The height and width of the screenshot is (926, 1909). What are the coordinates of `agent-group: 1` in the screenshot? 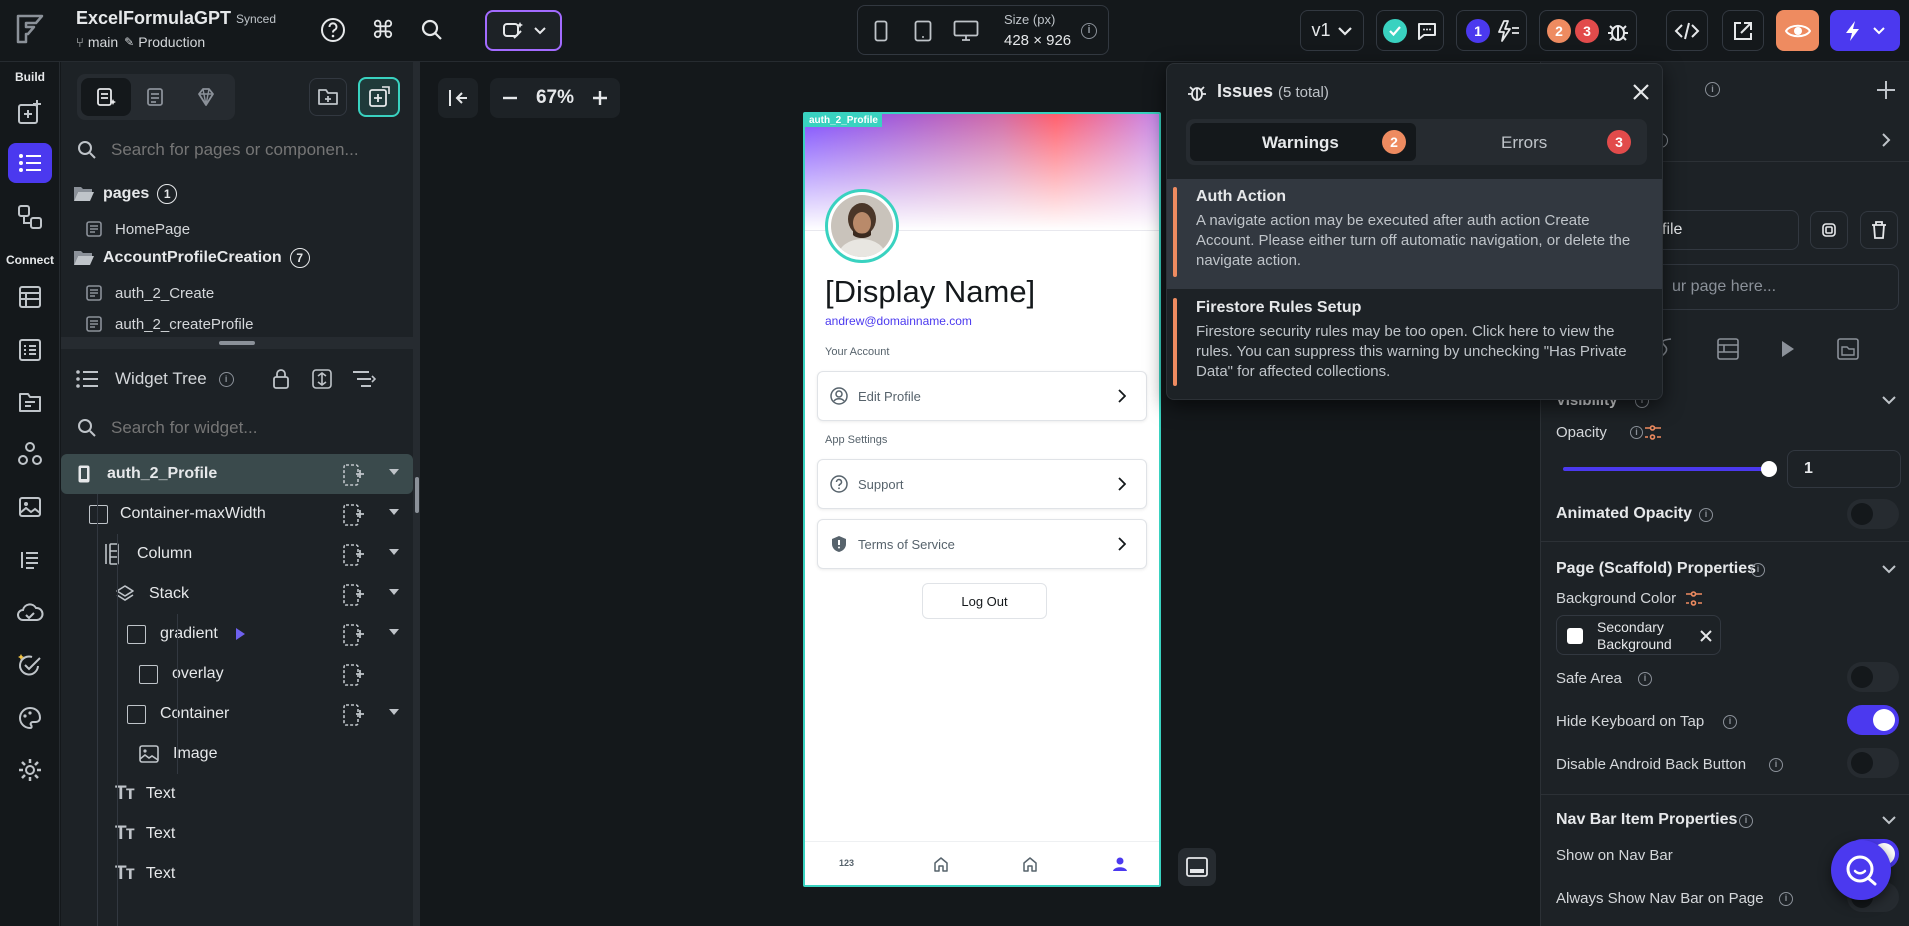 It's located at (1491, 30).